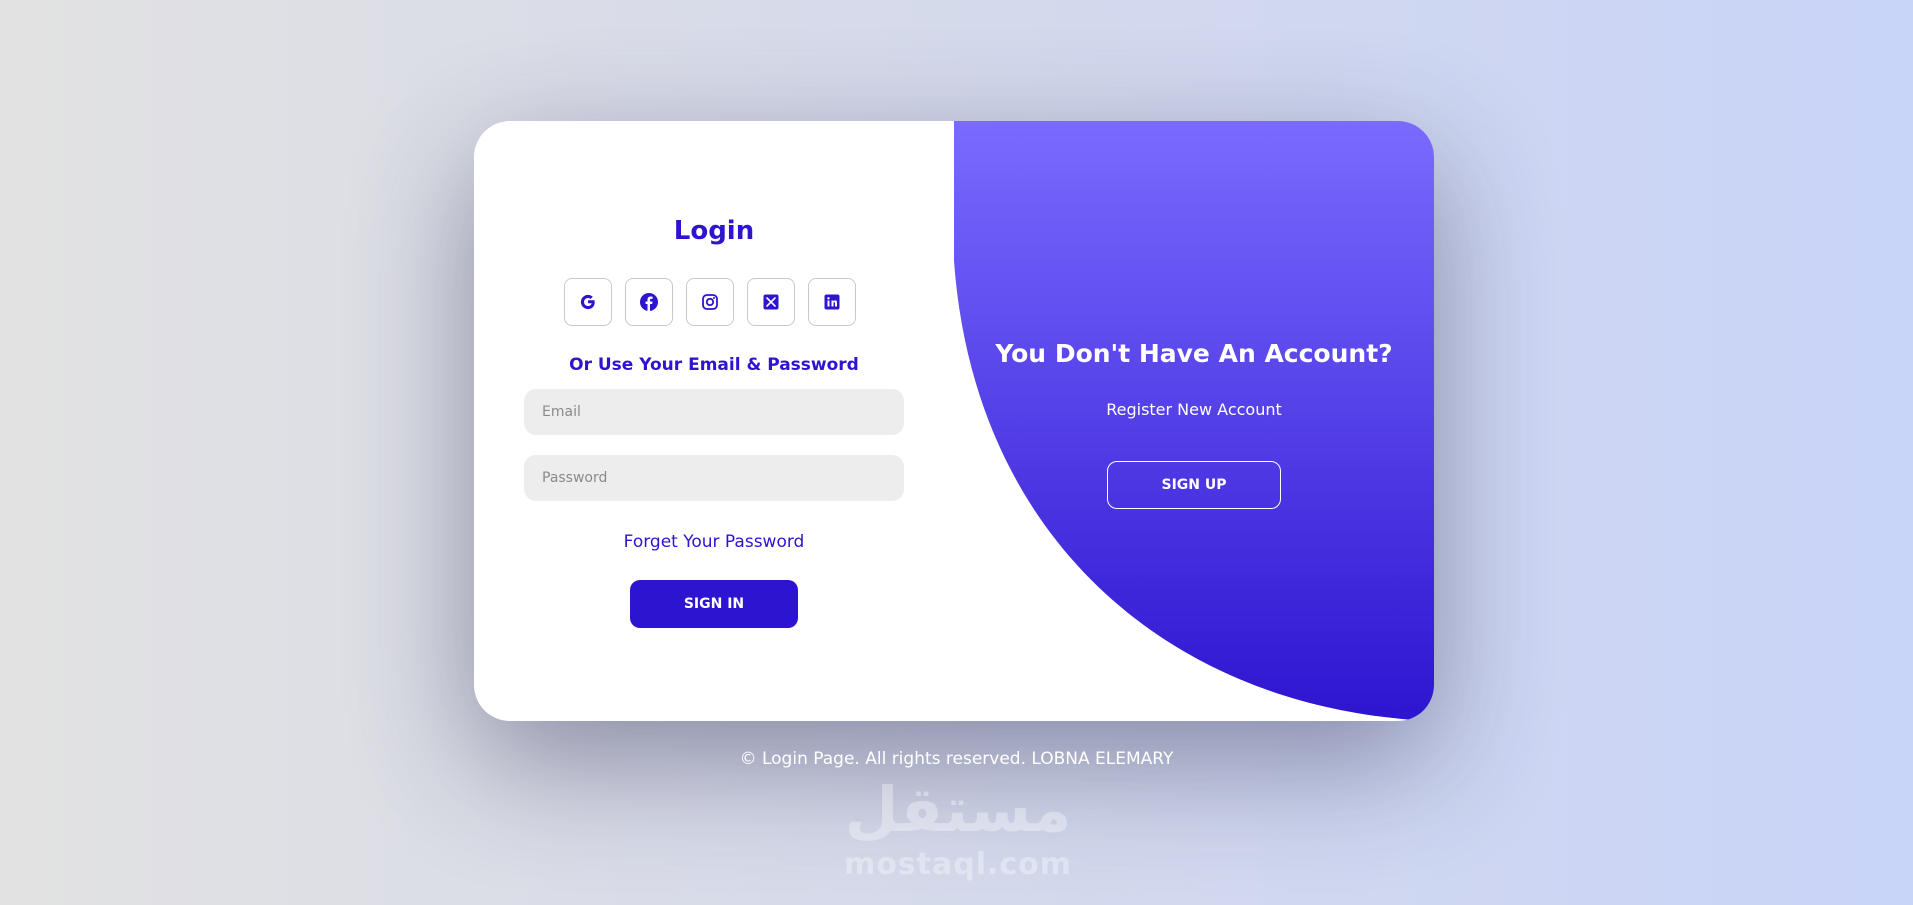 The image size is (1913, 905). What do you see at coordinates (1194, 353) in the screenshot?
I see `register-title: You Don't Have An Account?` at bounding box center [1194, 353].